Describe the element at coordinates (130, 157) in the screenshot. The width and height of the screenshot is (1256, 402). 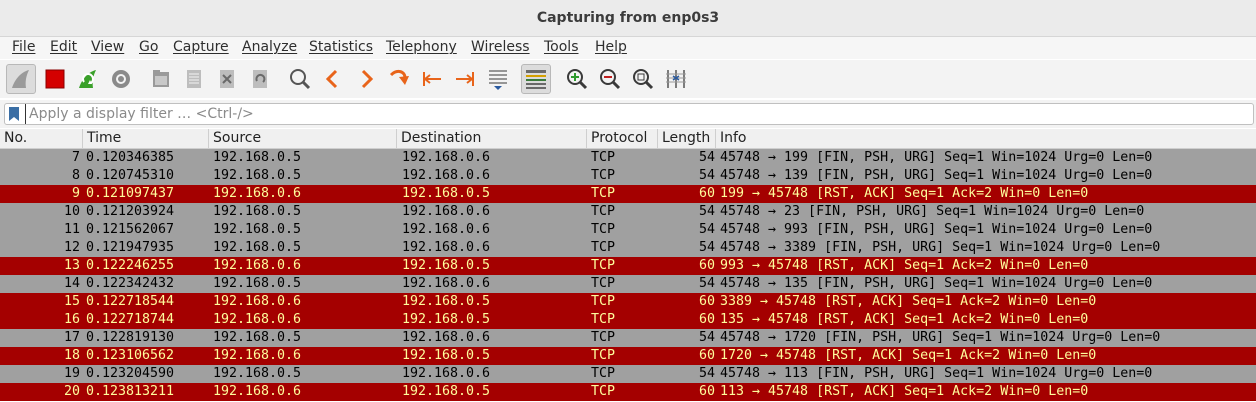
I see `packet-time: 0.120346385` at that location.